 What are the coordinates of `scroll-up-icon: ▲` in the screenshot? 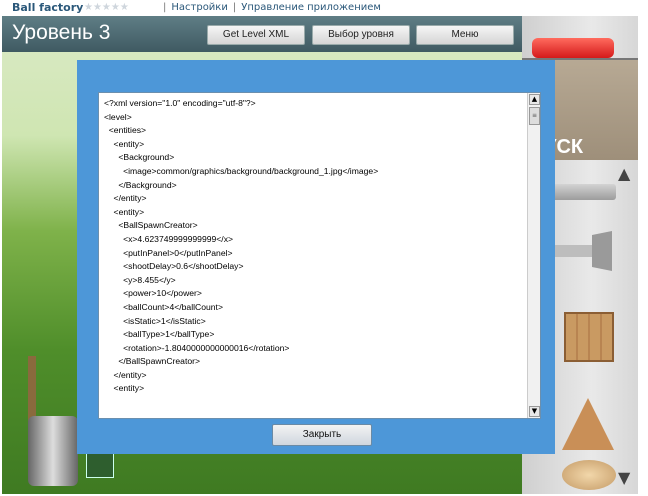 It's located at (534, 99).